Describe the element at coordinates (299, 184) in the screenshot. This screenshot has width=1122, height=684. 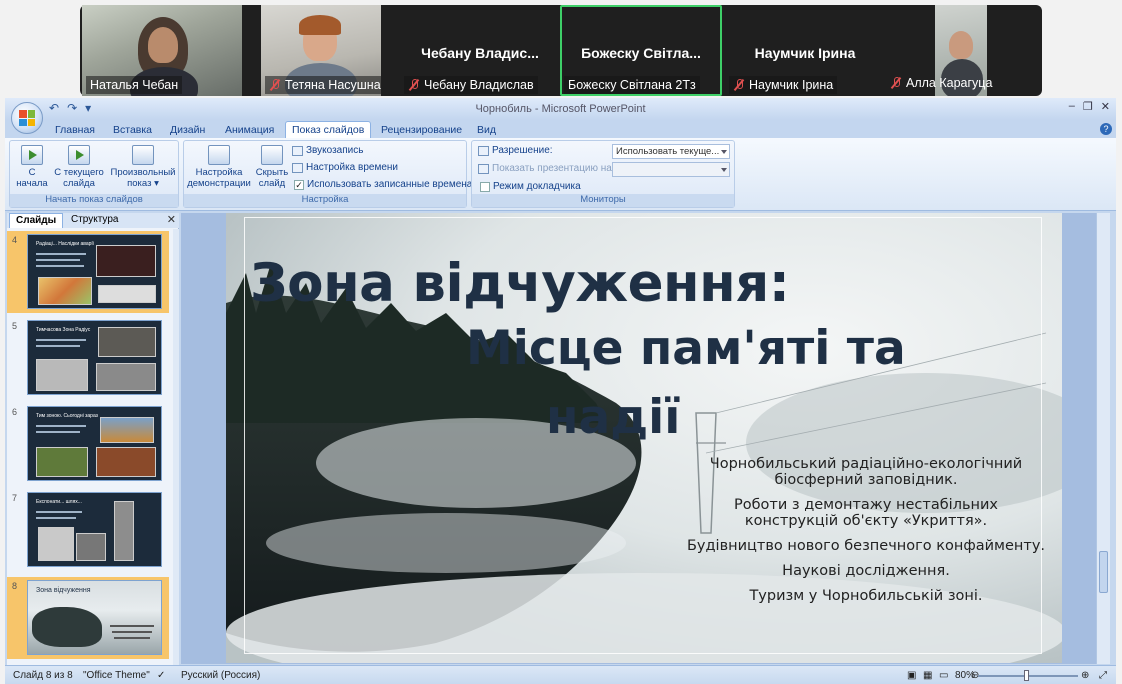
I see `checkbox-checked-icon: ✓` at that location.